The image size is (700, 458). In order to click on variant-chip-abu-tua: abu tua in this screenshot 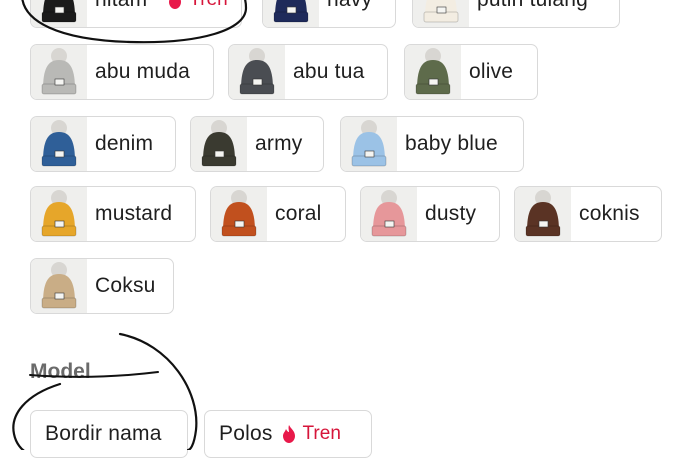, I will do `click(308, 72)`.